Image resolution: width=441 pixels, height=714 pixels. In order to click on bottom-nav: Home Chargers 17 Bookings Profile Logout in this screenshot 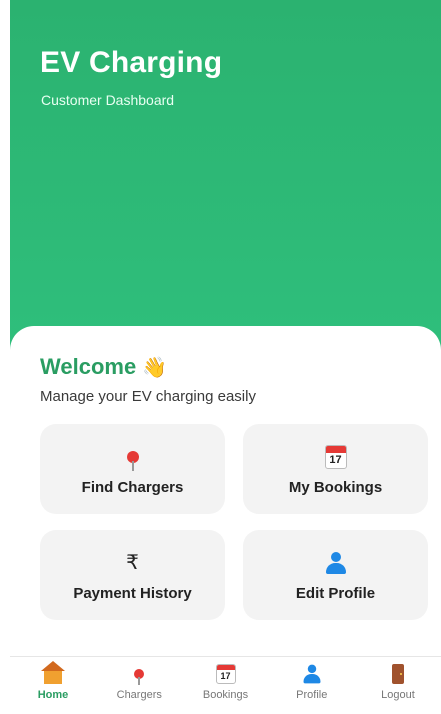, I will do `click(225, 685)`.